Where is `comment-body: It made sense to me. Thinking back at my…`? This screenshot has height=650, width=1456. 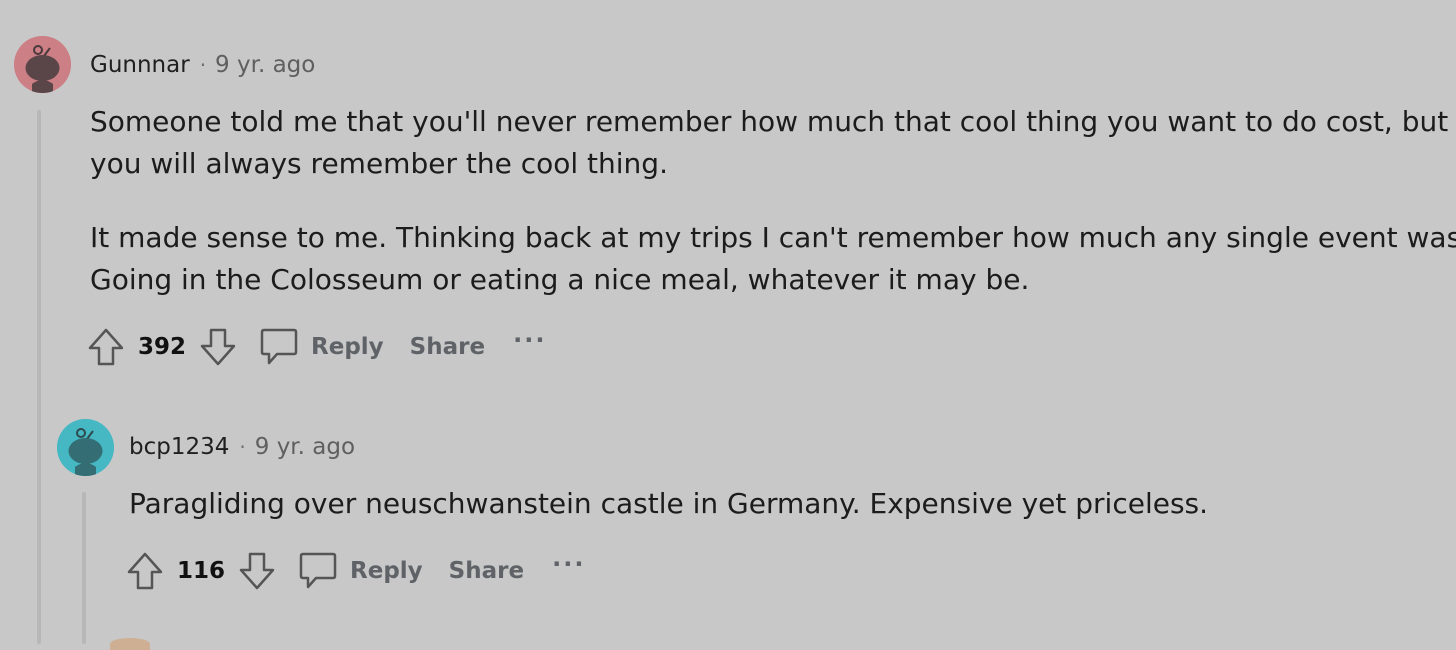
comment-body: It made sense to me. Thinking back at my… is located at coordinates (773, 259).